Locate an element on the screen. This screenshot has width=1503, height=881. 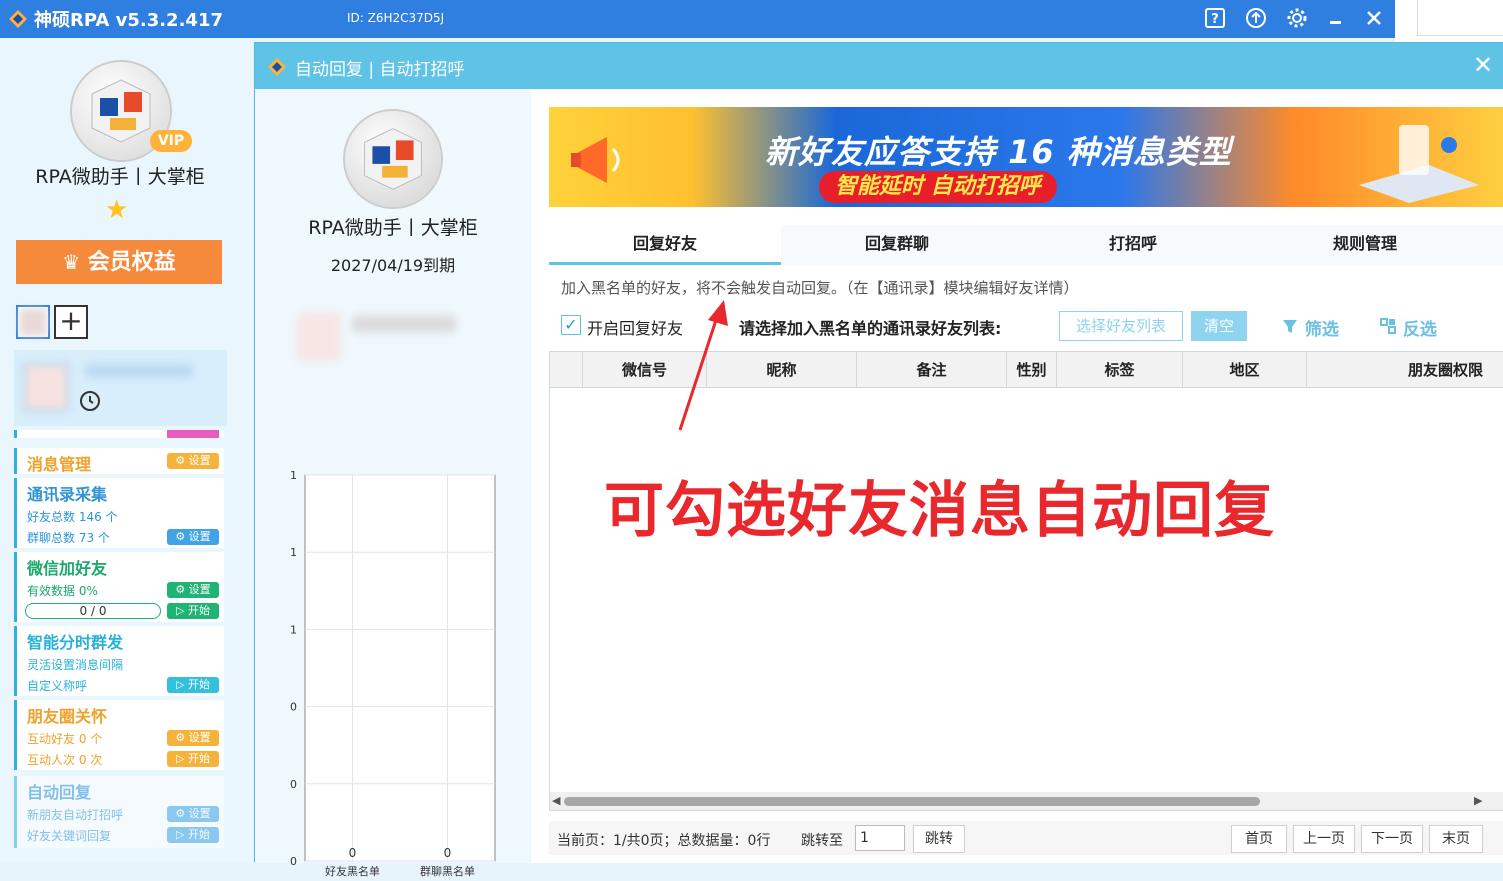
sidebar-item-hidden is located at coordinates (119, 434).